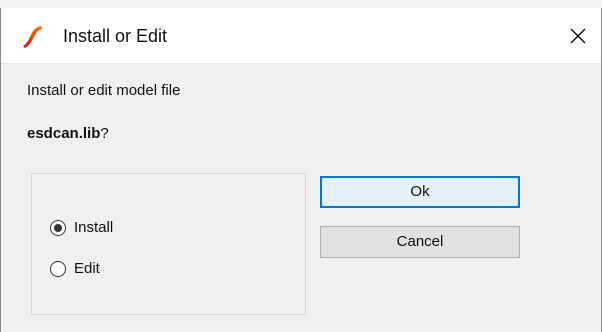 This screenshot has height=332, width=602. I want to click on filename-question: esdcan.lib?, so click(68, 134).